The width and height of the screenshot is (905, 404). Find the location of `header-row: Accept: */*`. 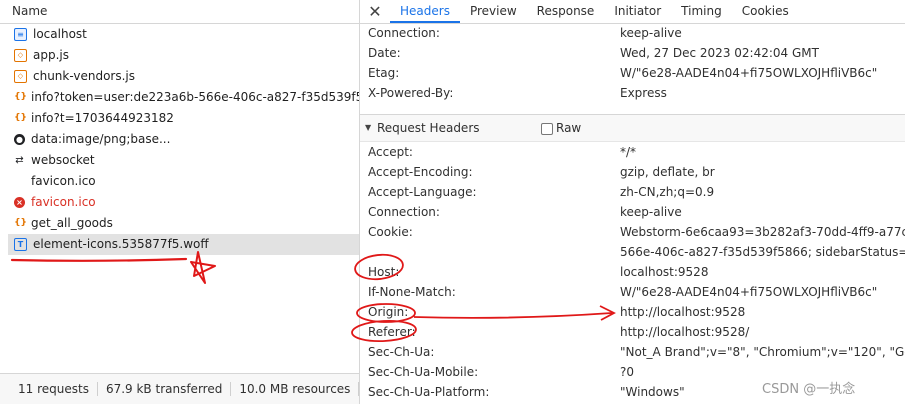

header-row: Accept: */* is located at coordinates (636, 152).